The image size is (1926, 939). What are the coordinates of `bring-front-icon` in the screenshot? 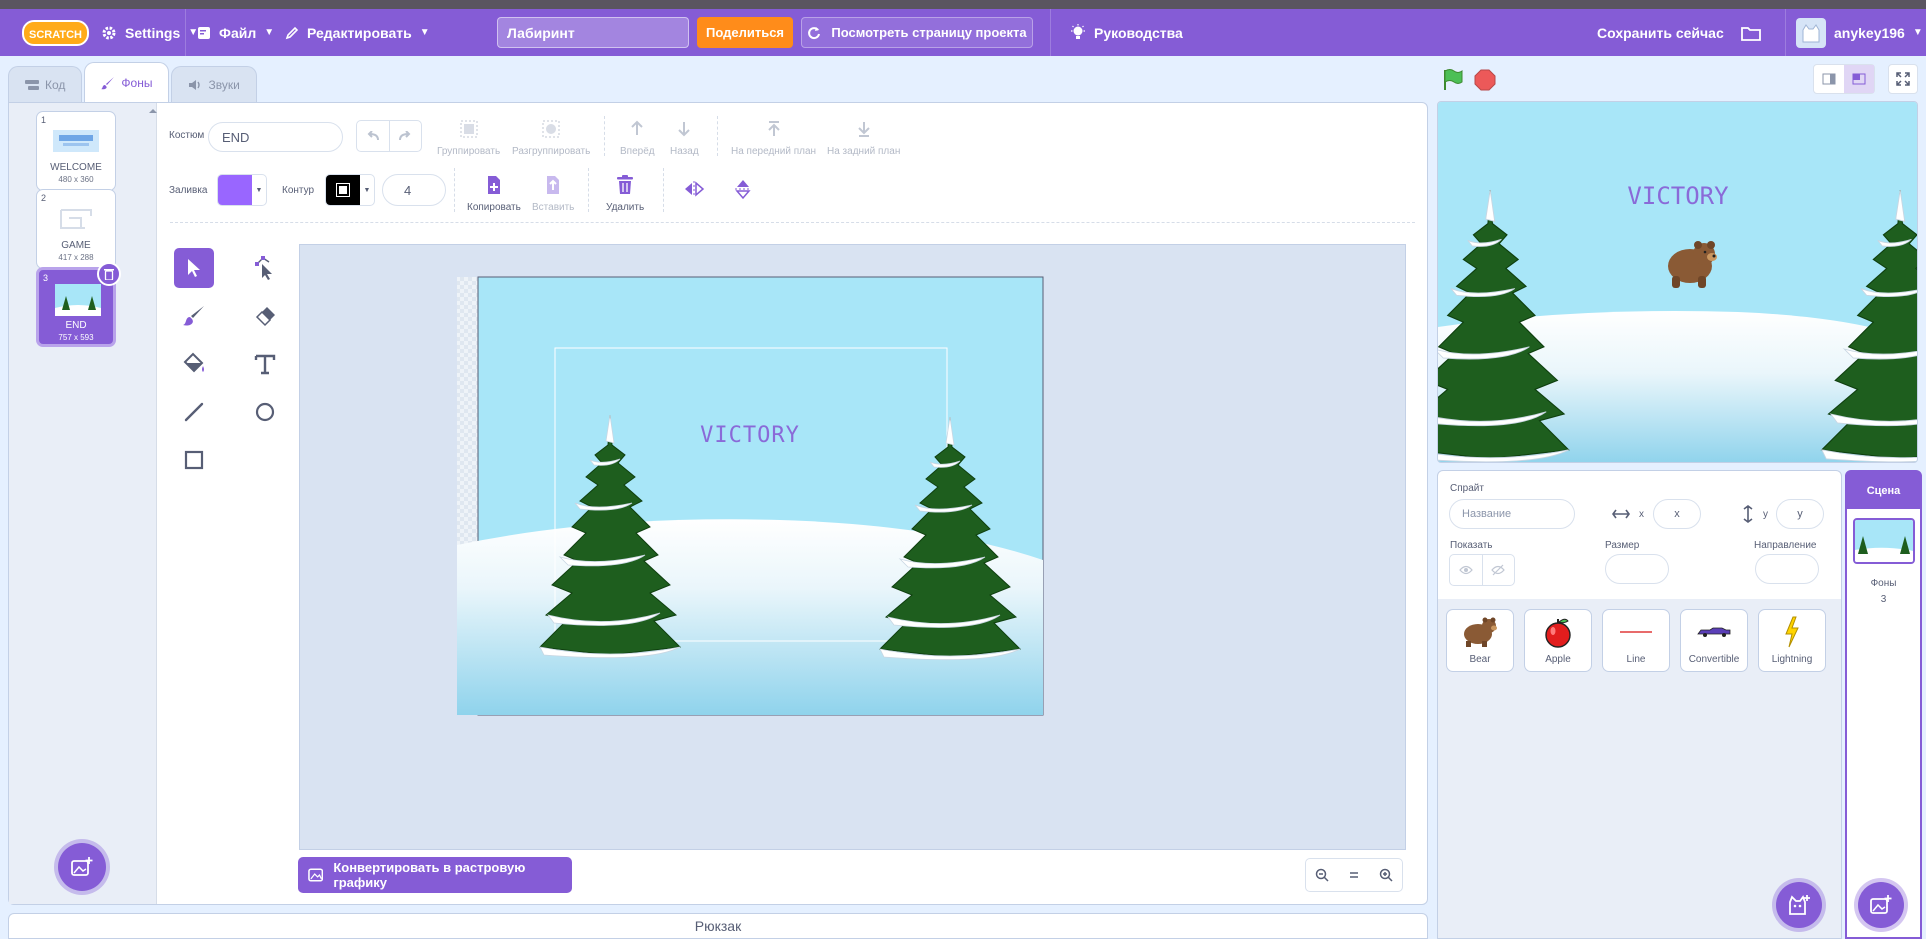 It's located at (773, 128).